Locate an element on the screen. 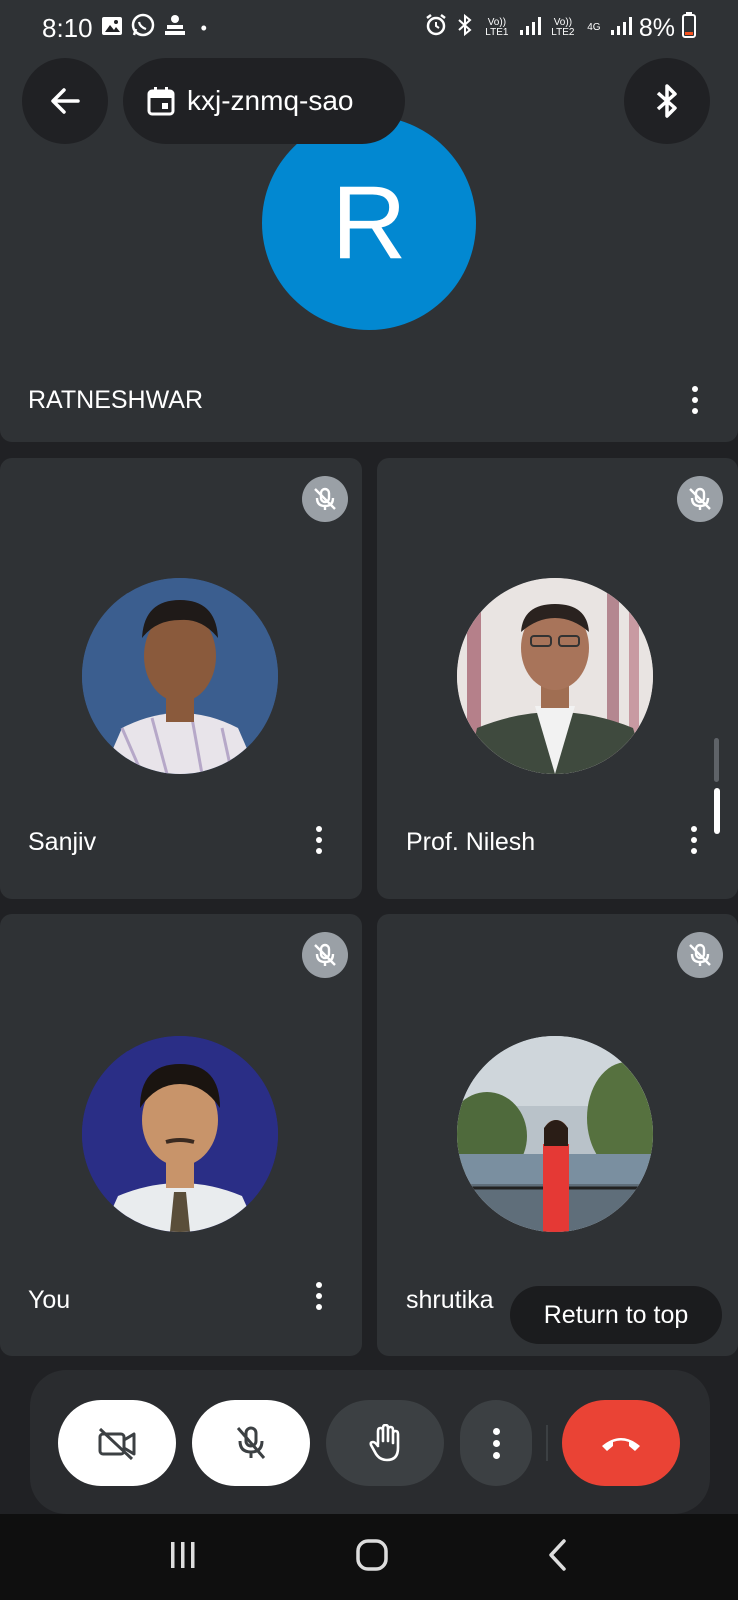  meeting-info-button: kxj-znmq-sao is located at coordinates (264, 101).